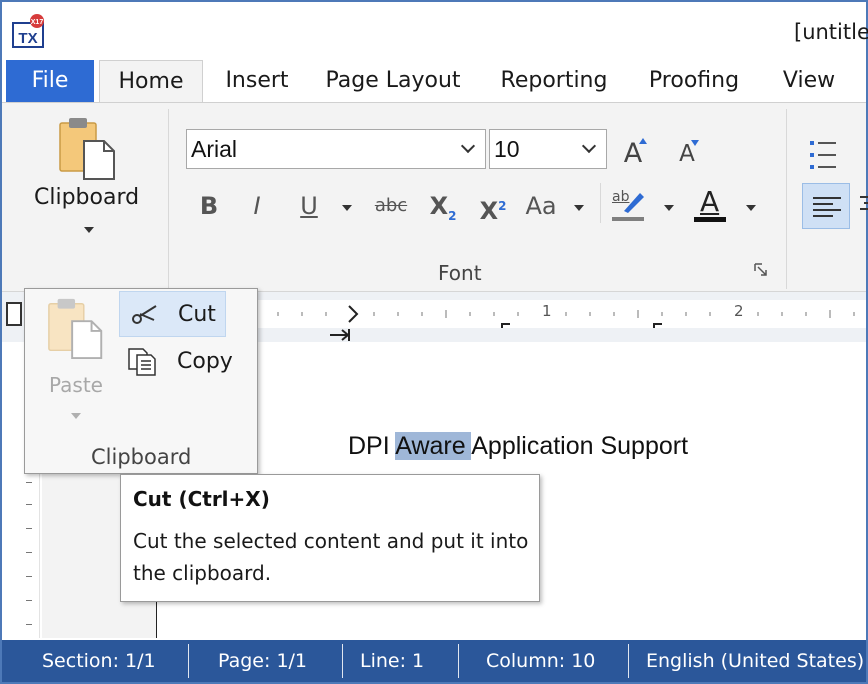  Describe the element at coordinates (340, 335) in the screenshot. I see `indent-marker-icon` at that location.